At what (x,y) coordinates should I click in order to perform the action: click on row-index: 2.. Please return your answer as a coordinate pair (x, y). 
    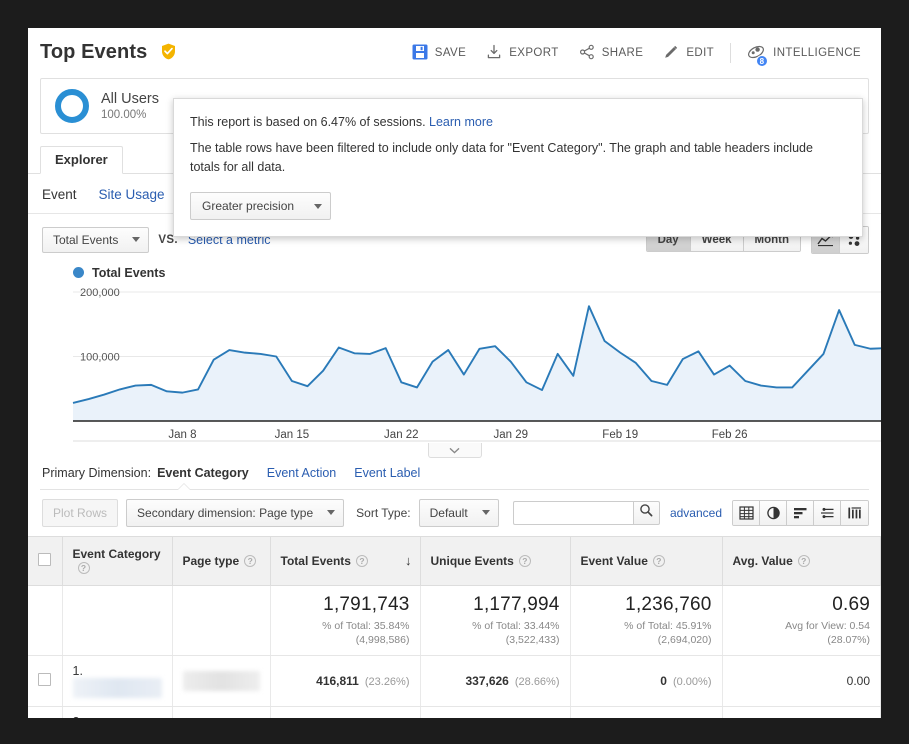
    Looking at the image, I should click on (78, 716).